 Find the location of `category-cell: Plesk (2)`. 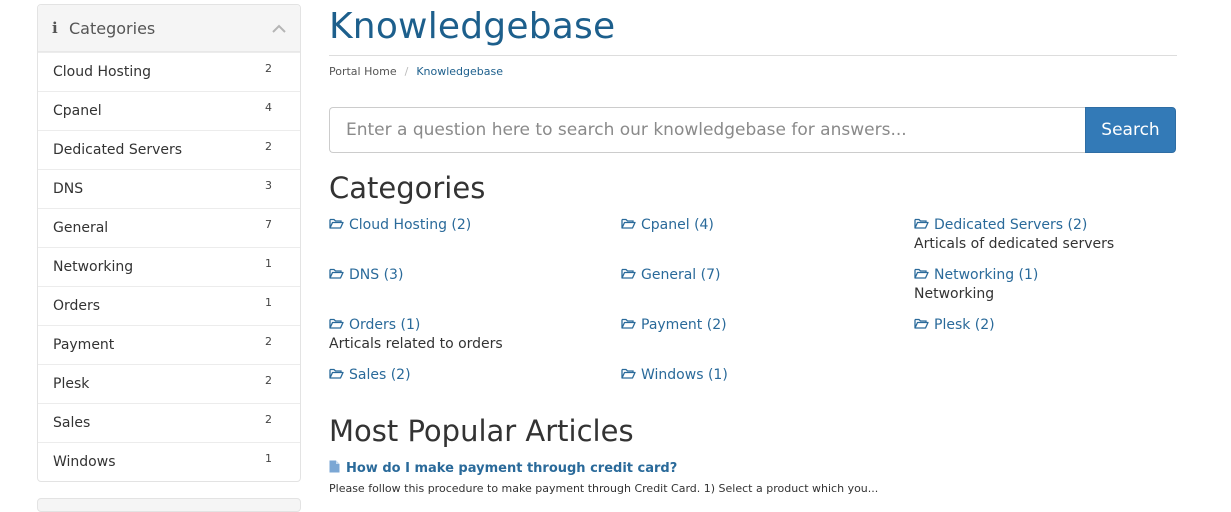

category-cell: Plesk (2) is located at coordinates (1059, 325).